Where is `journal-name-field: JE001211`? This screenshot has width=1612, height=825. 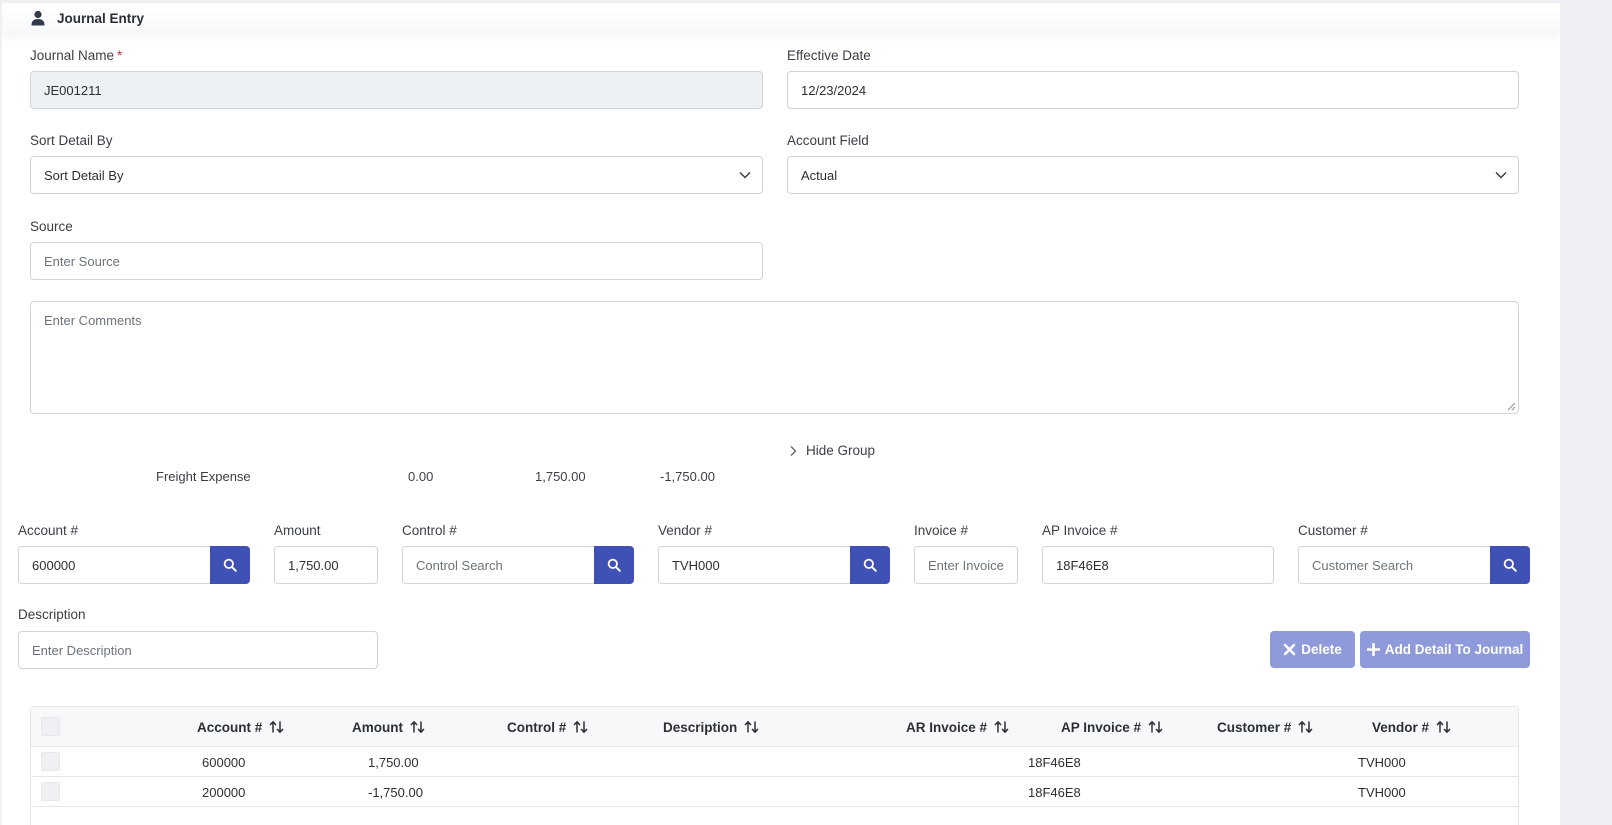
journal-name-field: JE001211 is located at coordinates (396, 90).